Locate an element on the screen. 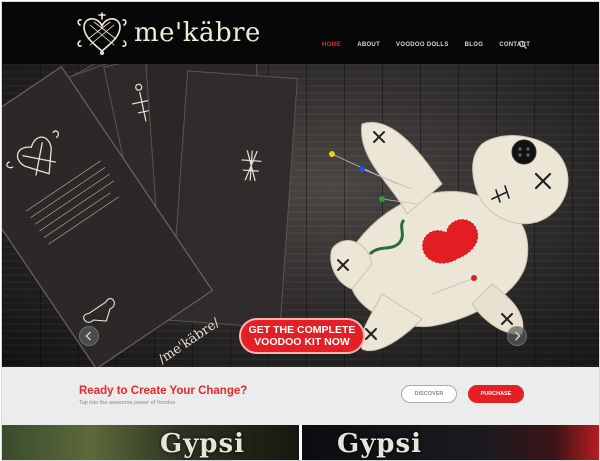 The image size is (600, 461). get-kit-button: GET THE COMPLETE VOODOO KIT NOW is located at coordinates (302, 336).